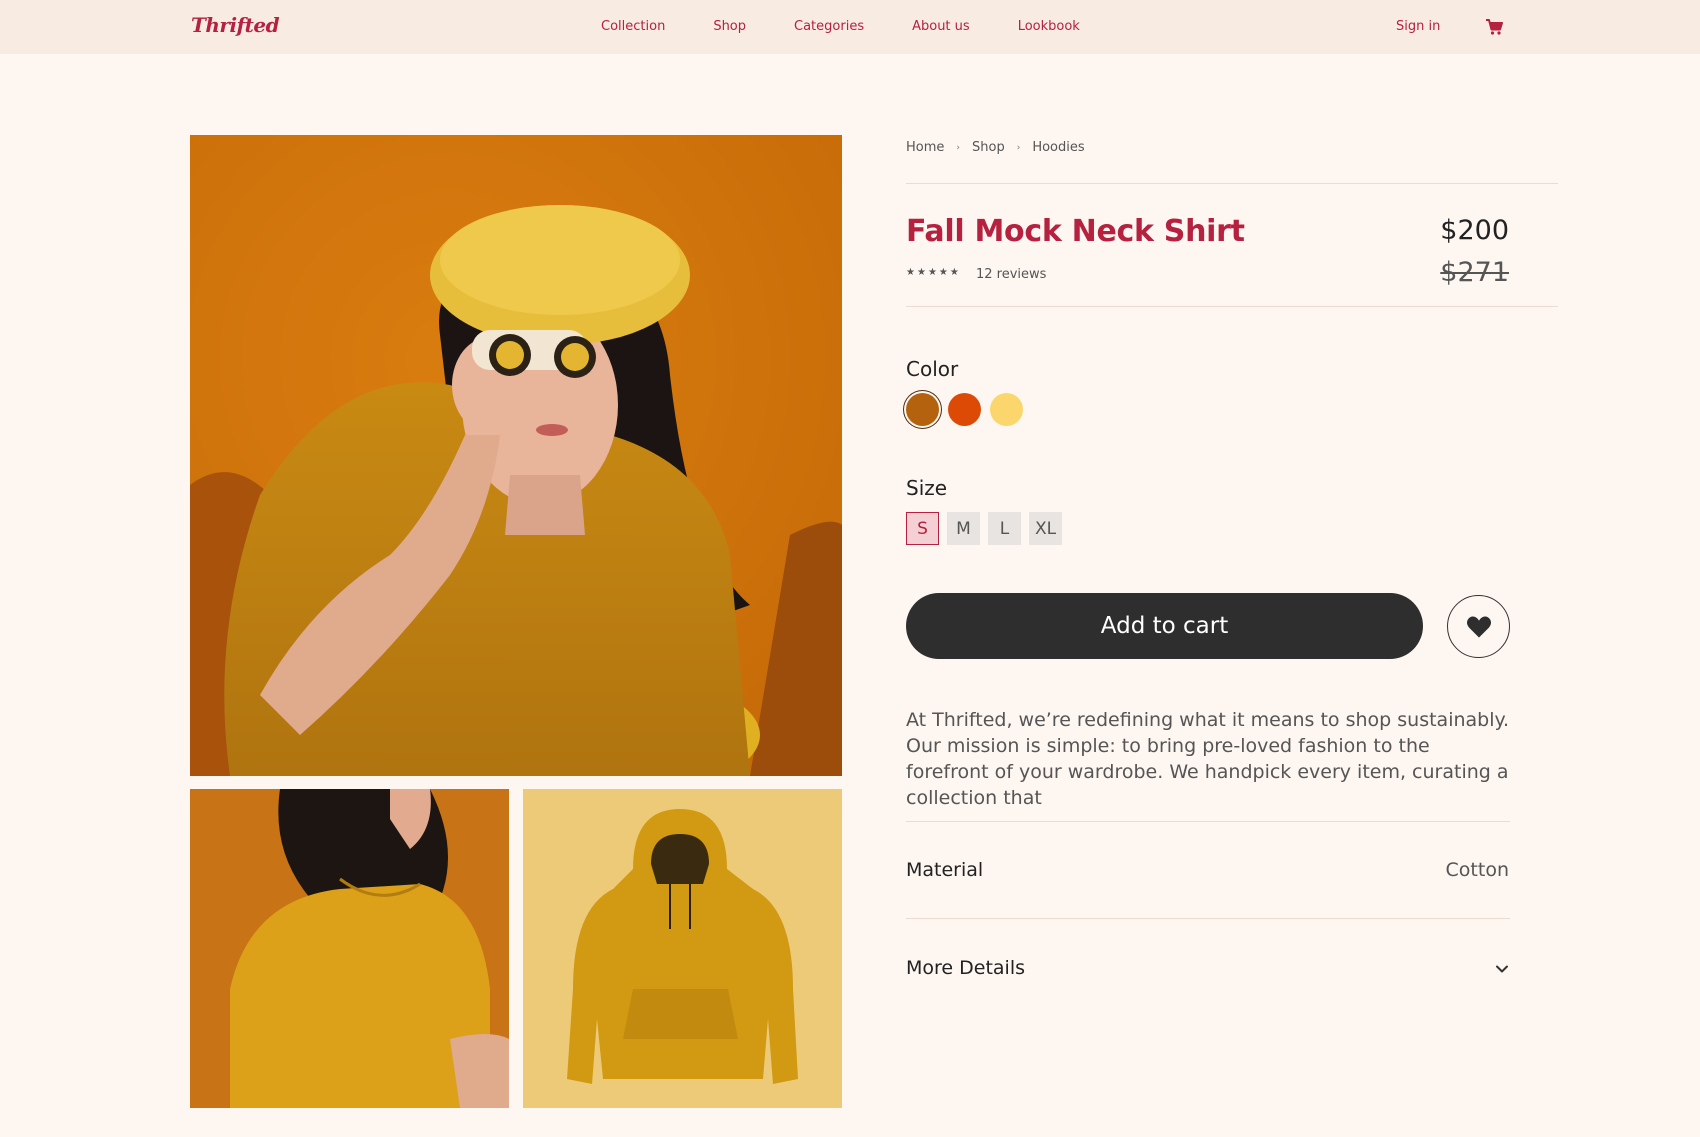 The image size is (1700, 1137). Describe the element at coordinates (1474, 230) in the screenshot. I see `product-price: $200` at that location.